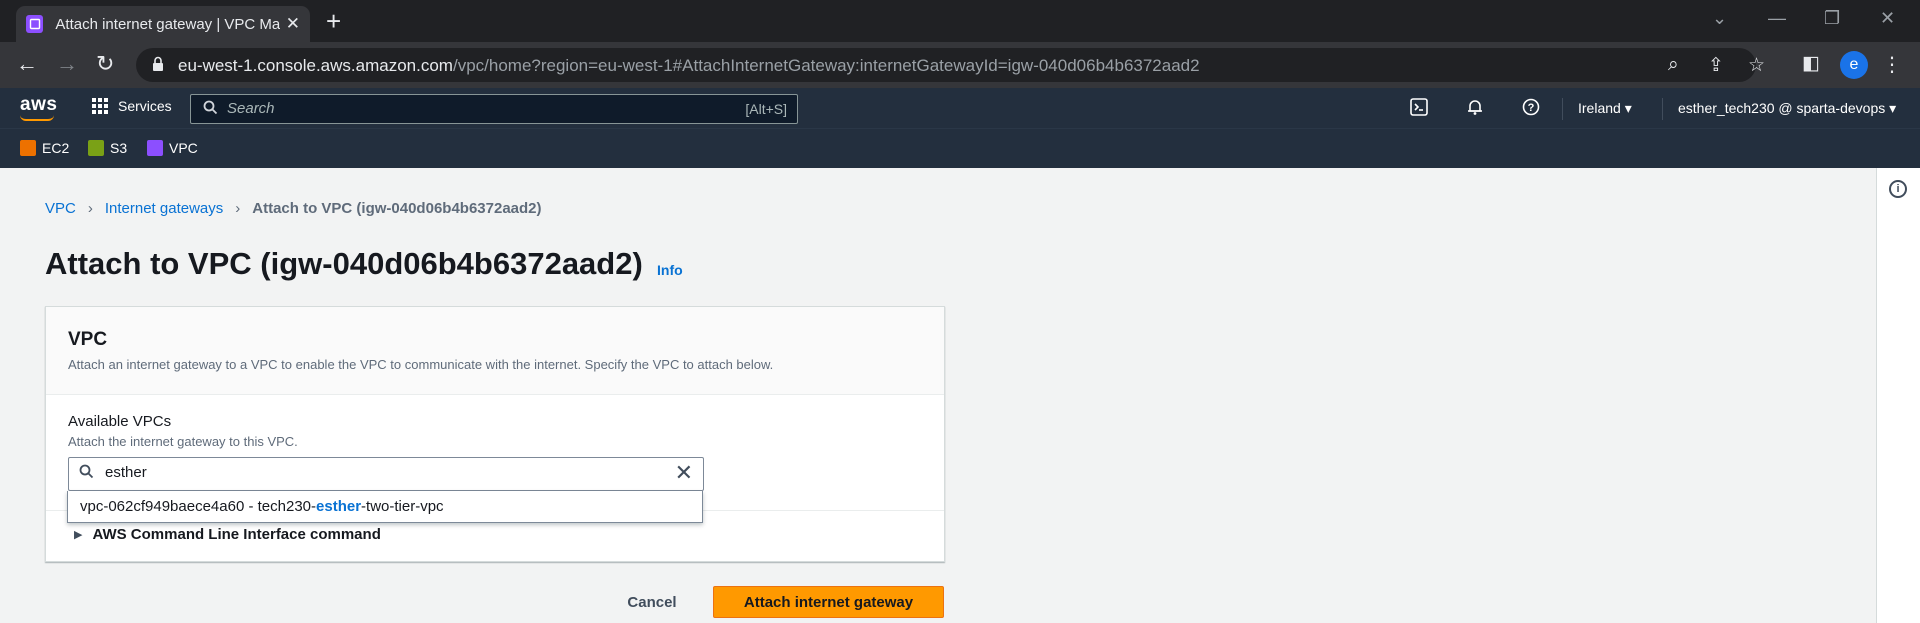 The height and width of the screenshot is (623, 1920). I want to click on forward-icon: →, so click(67, 64).